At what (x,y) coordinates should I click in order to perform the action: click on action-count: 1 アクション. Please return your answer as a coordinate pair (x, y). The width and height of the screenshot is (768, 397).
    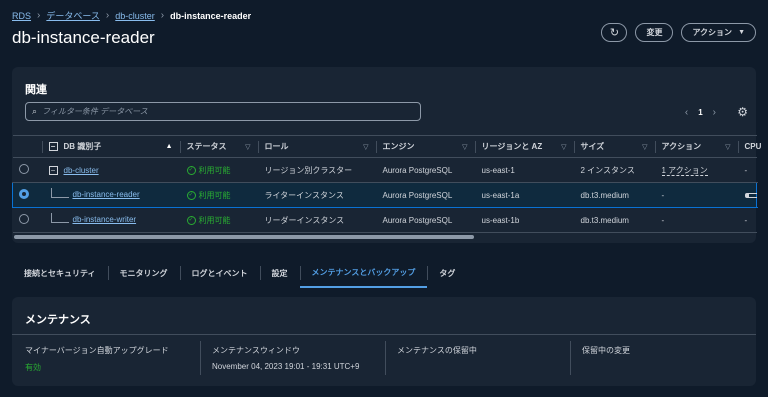
    Looking at the image, I should click on (684, 170).